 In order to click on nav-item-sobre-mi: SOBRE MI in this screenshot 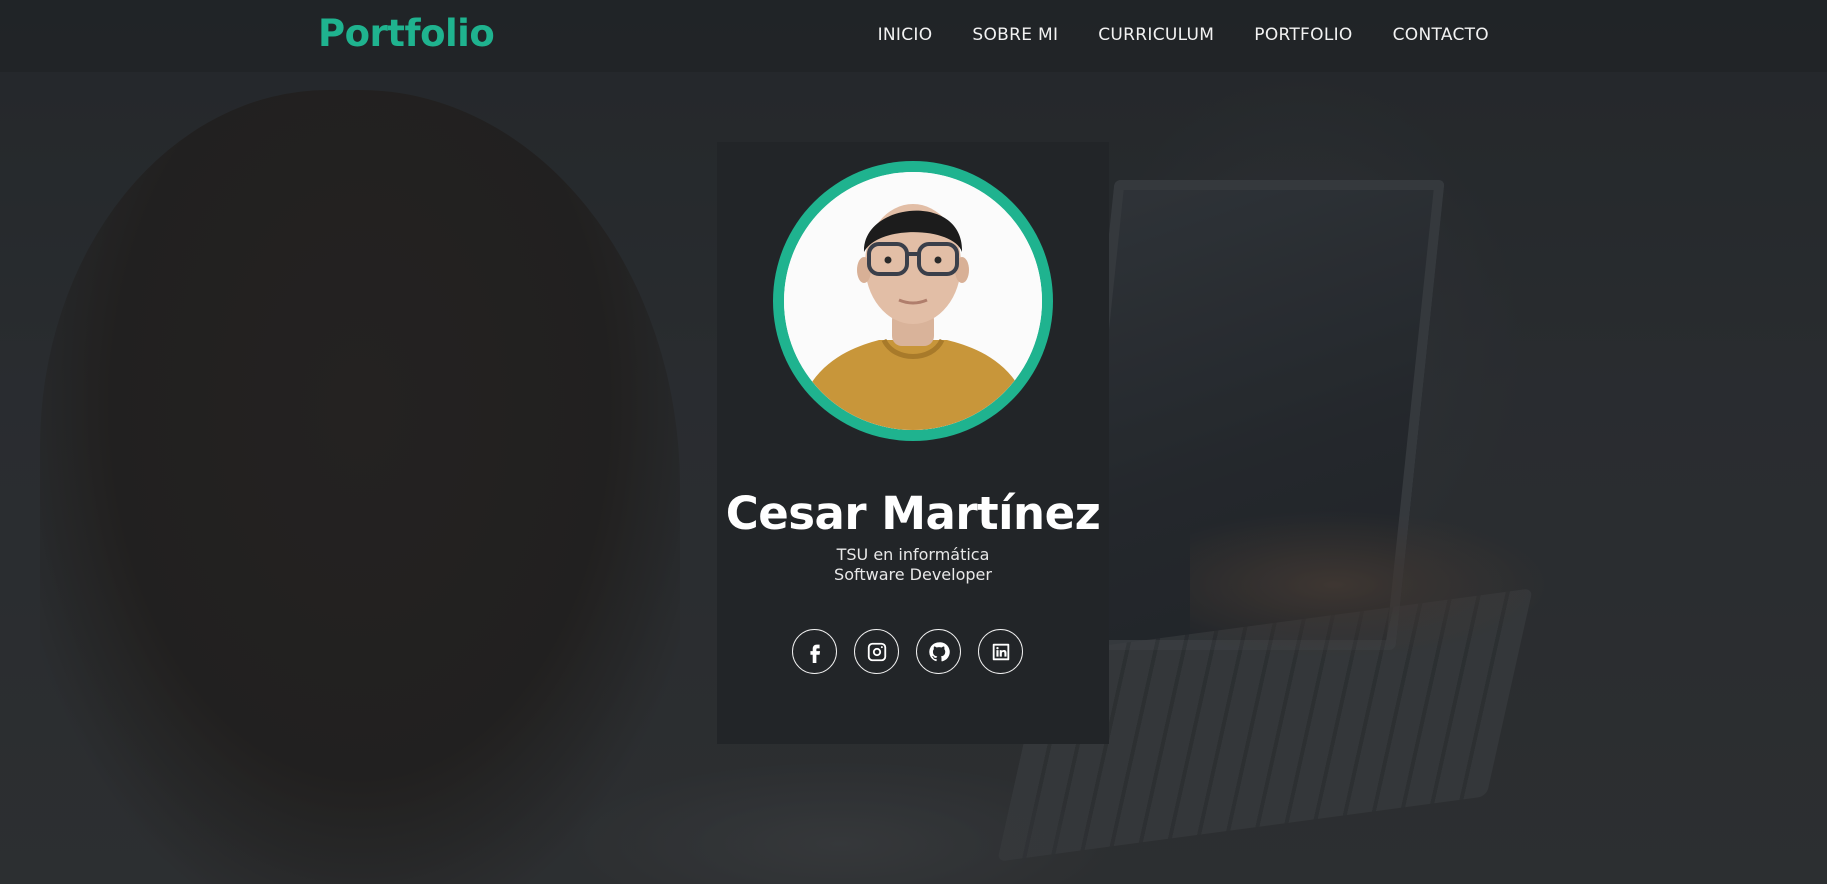, I will do `click(1015, 35)`.